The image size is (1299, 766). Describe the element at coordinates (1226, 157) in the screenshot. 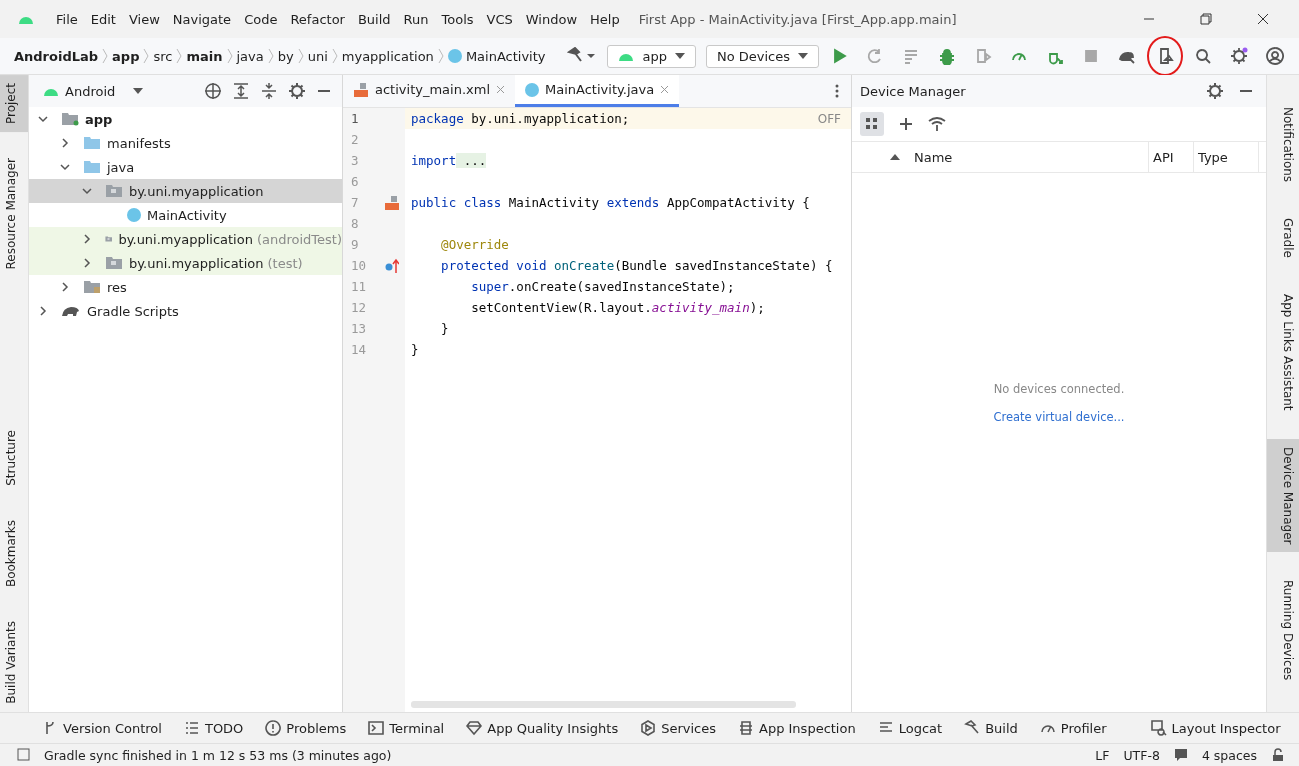

I see `column-header: Type` at that location.